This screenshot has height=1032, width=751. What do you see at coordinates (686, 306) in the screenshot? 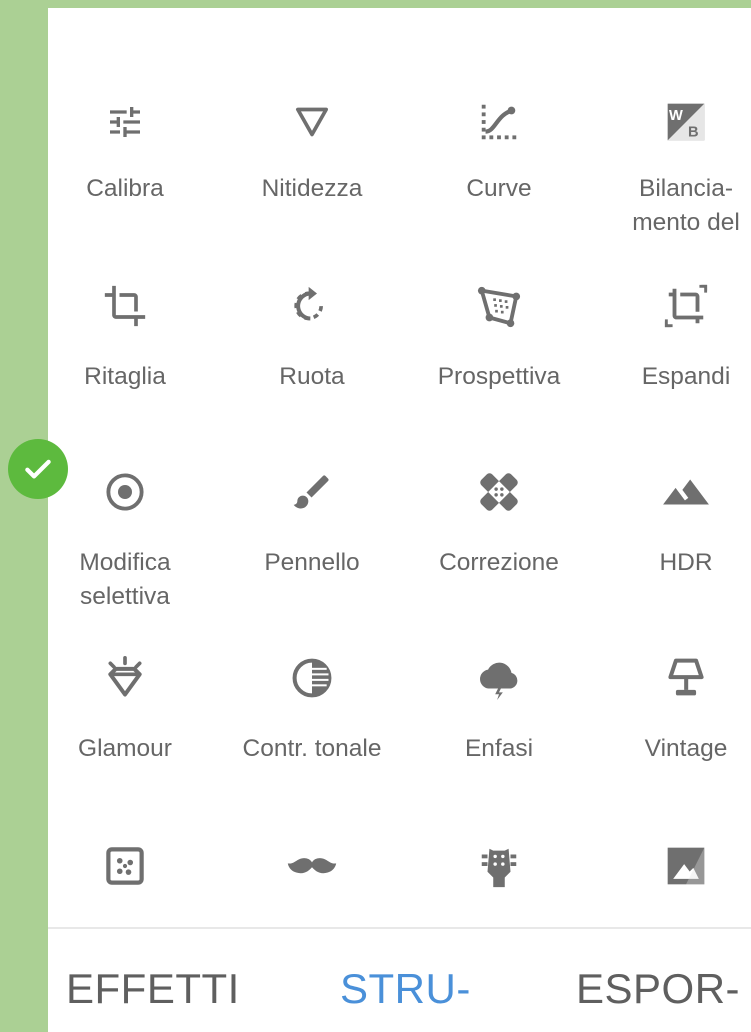
I see `expand-icon` at bounding box center [686, 306].